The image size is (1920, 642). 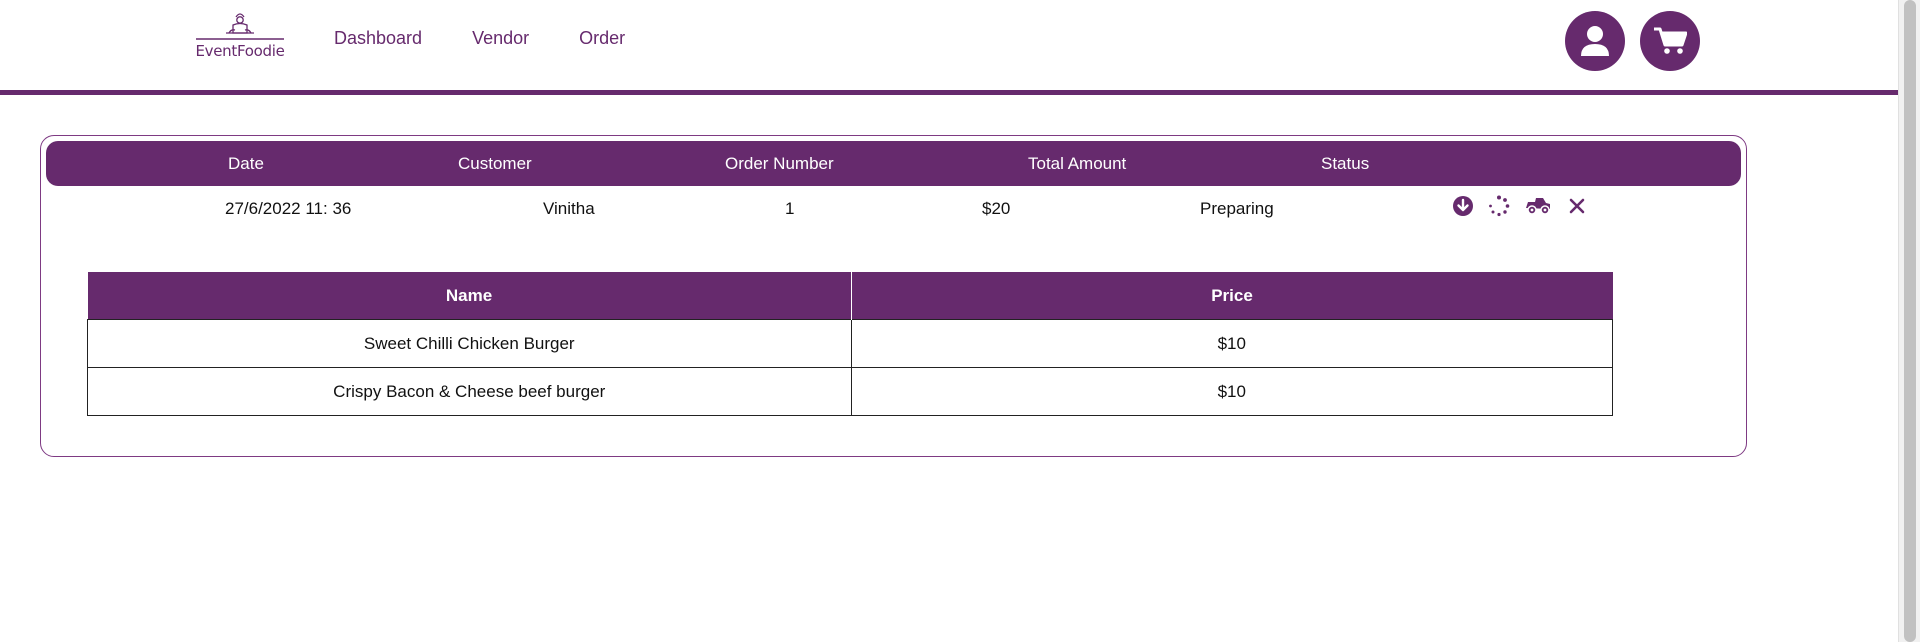 I want to click on column-date: Date, so click(x=246, y=163).